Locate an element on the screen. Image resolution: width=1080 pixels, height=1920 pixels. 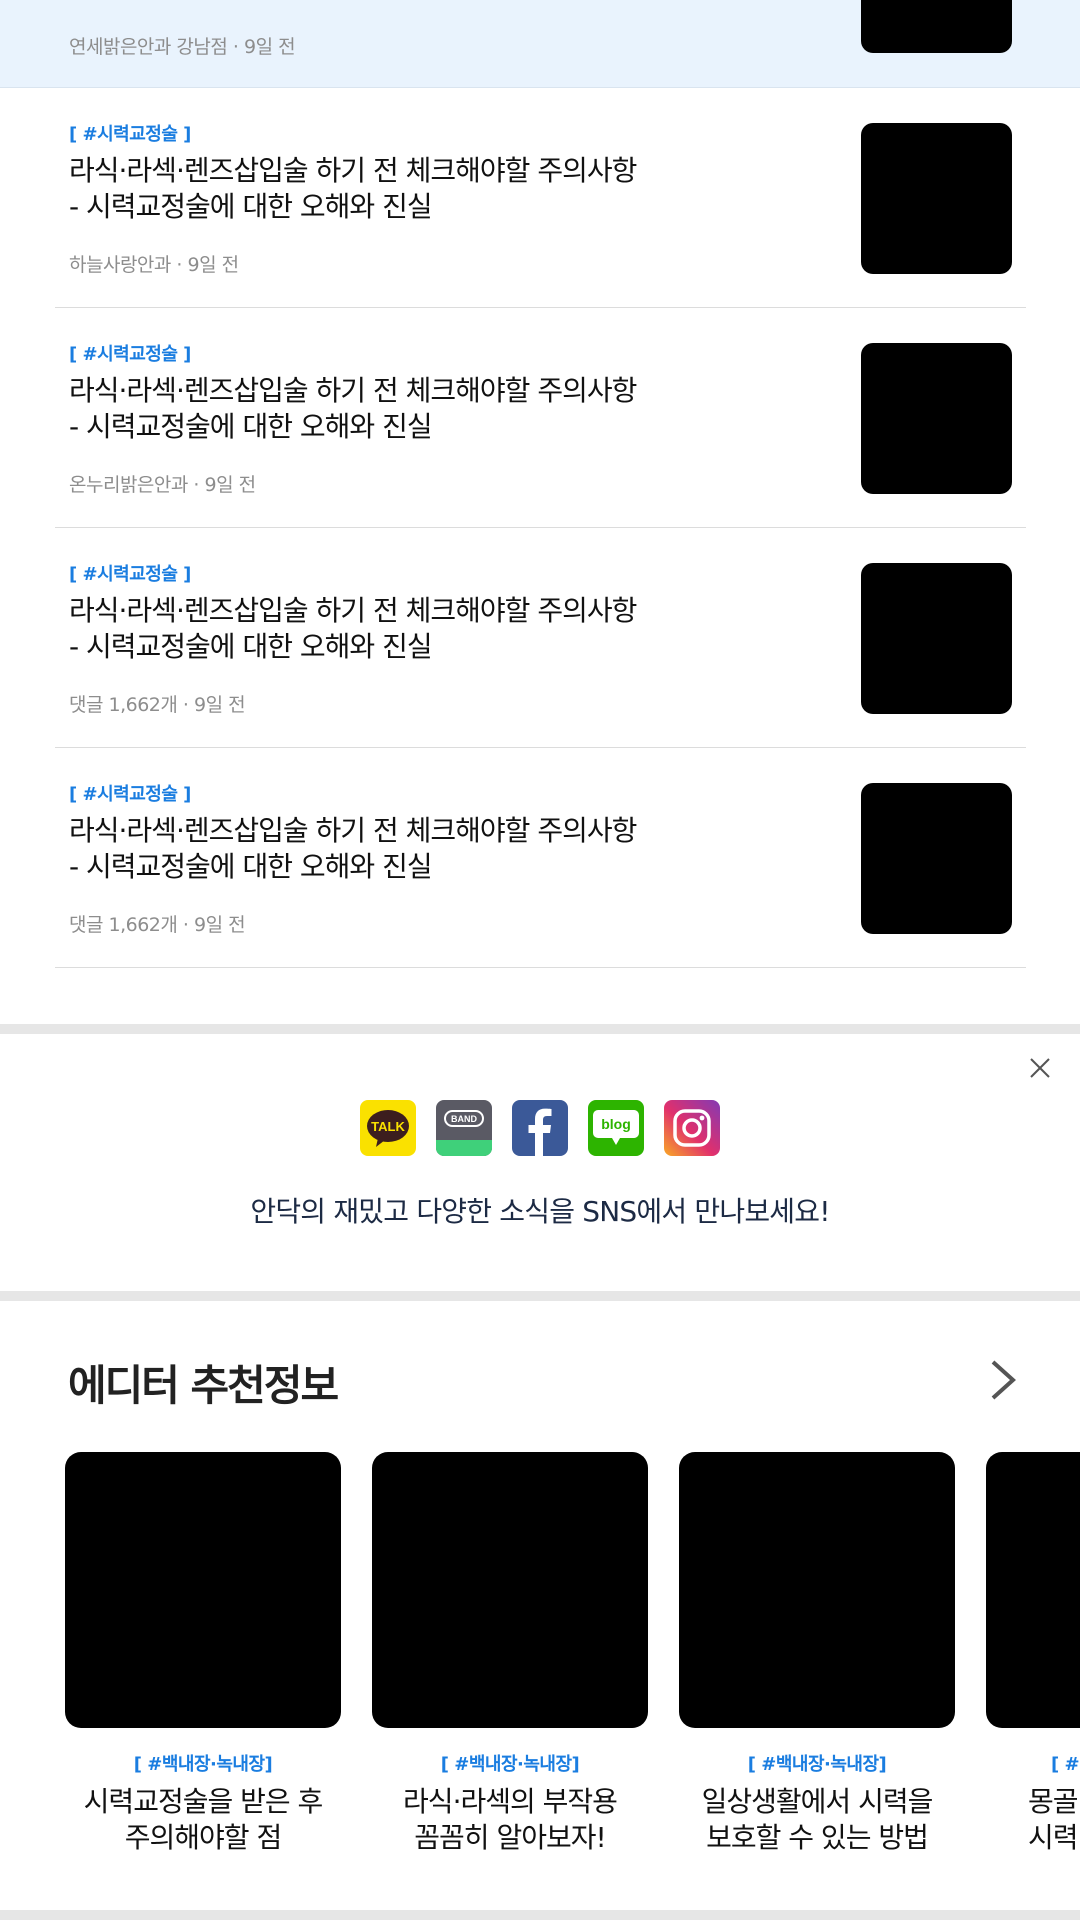
card-title: 라식·라섹의 부작용 꼼꼼히 알아보자! is located at coordinates (510, 1820).